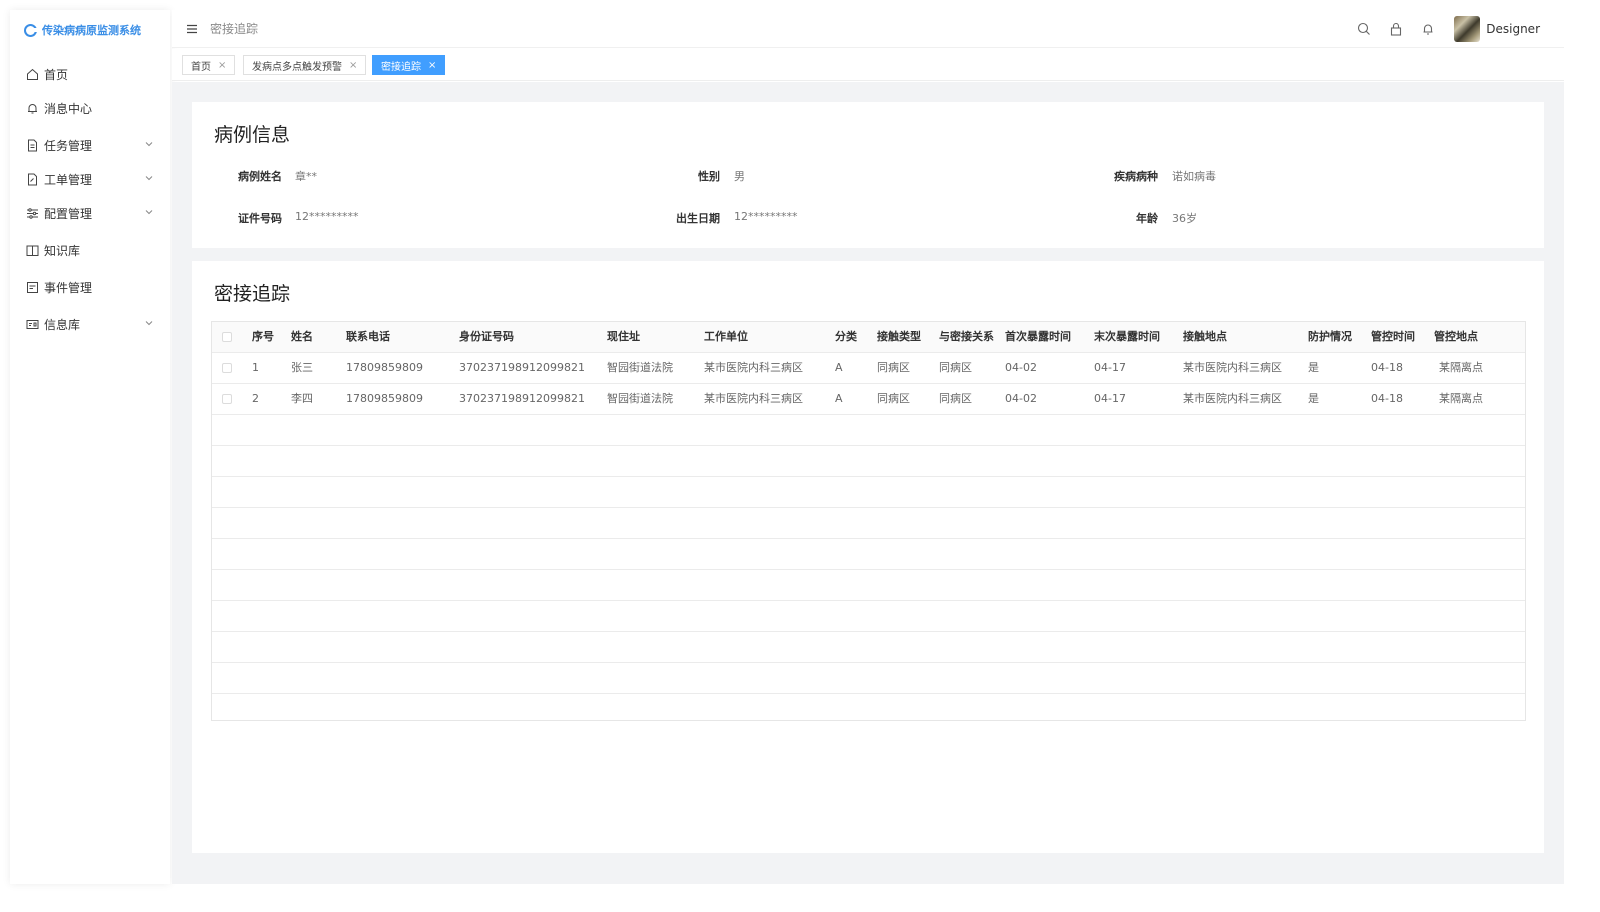 The height and width of the screenshot is (912, 1600). Describe the element at coordinates (297, 67) in the screenshot. I see `tab-label: 发病点多点触发预警` at that location.